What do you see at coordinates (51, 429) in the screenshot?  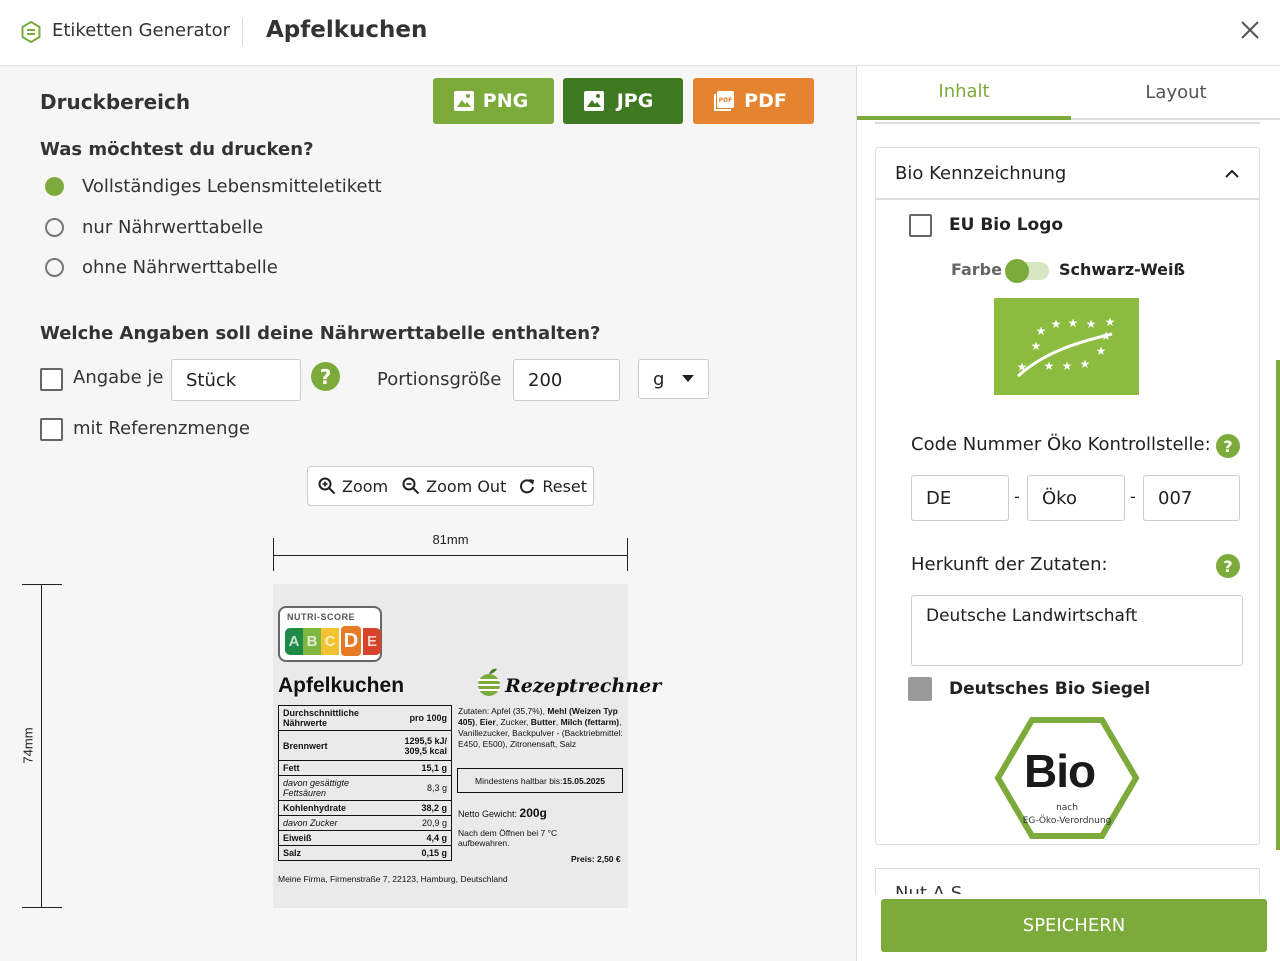 I see `reference-amount-checkbox` at bounding box center [51, 429].